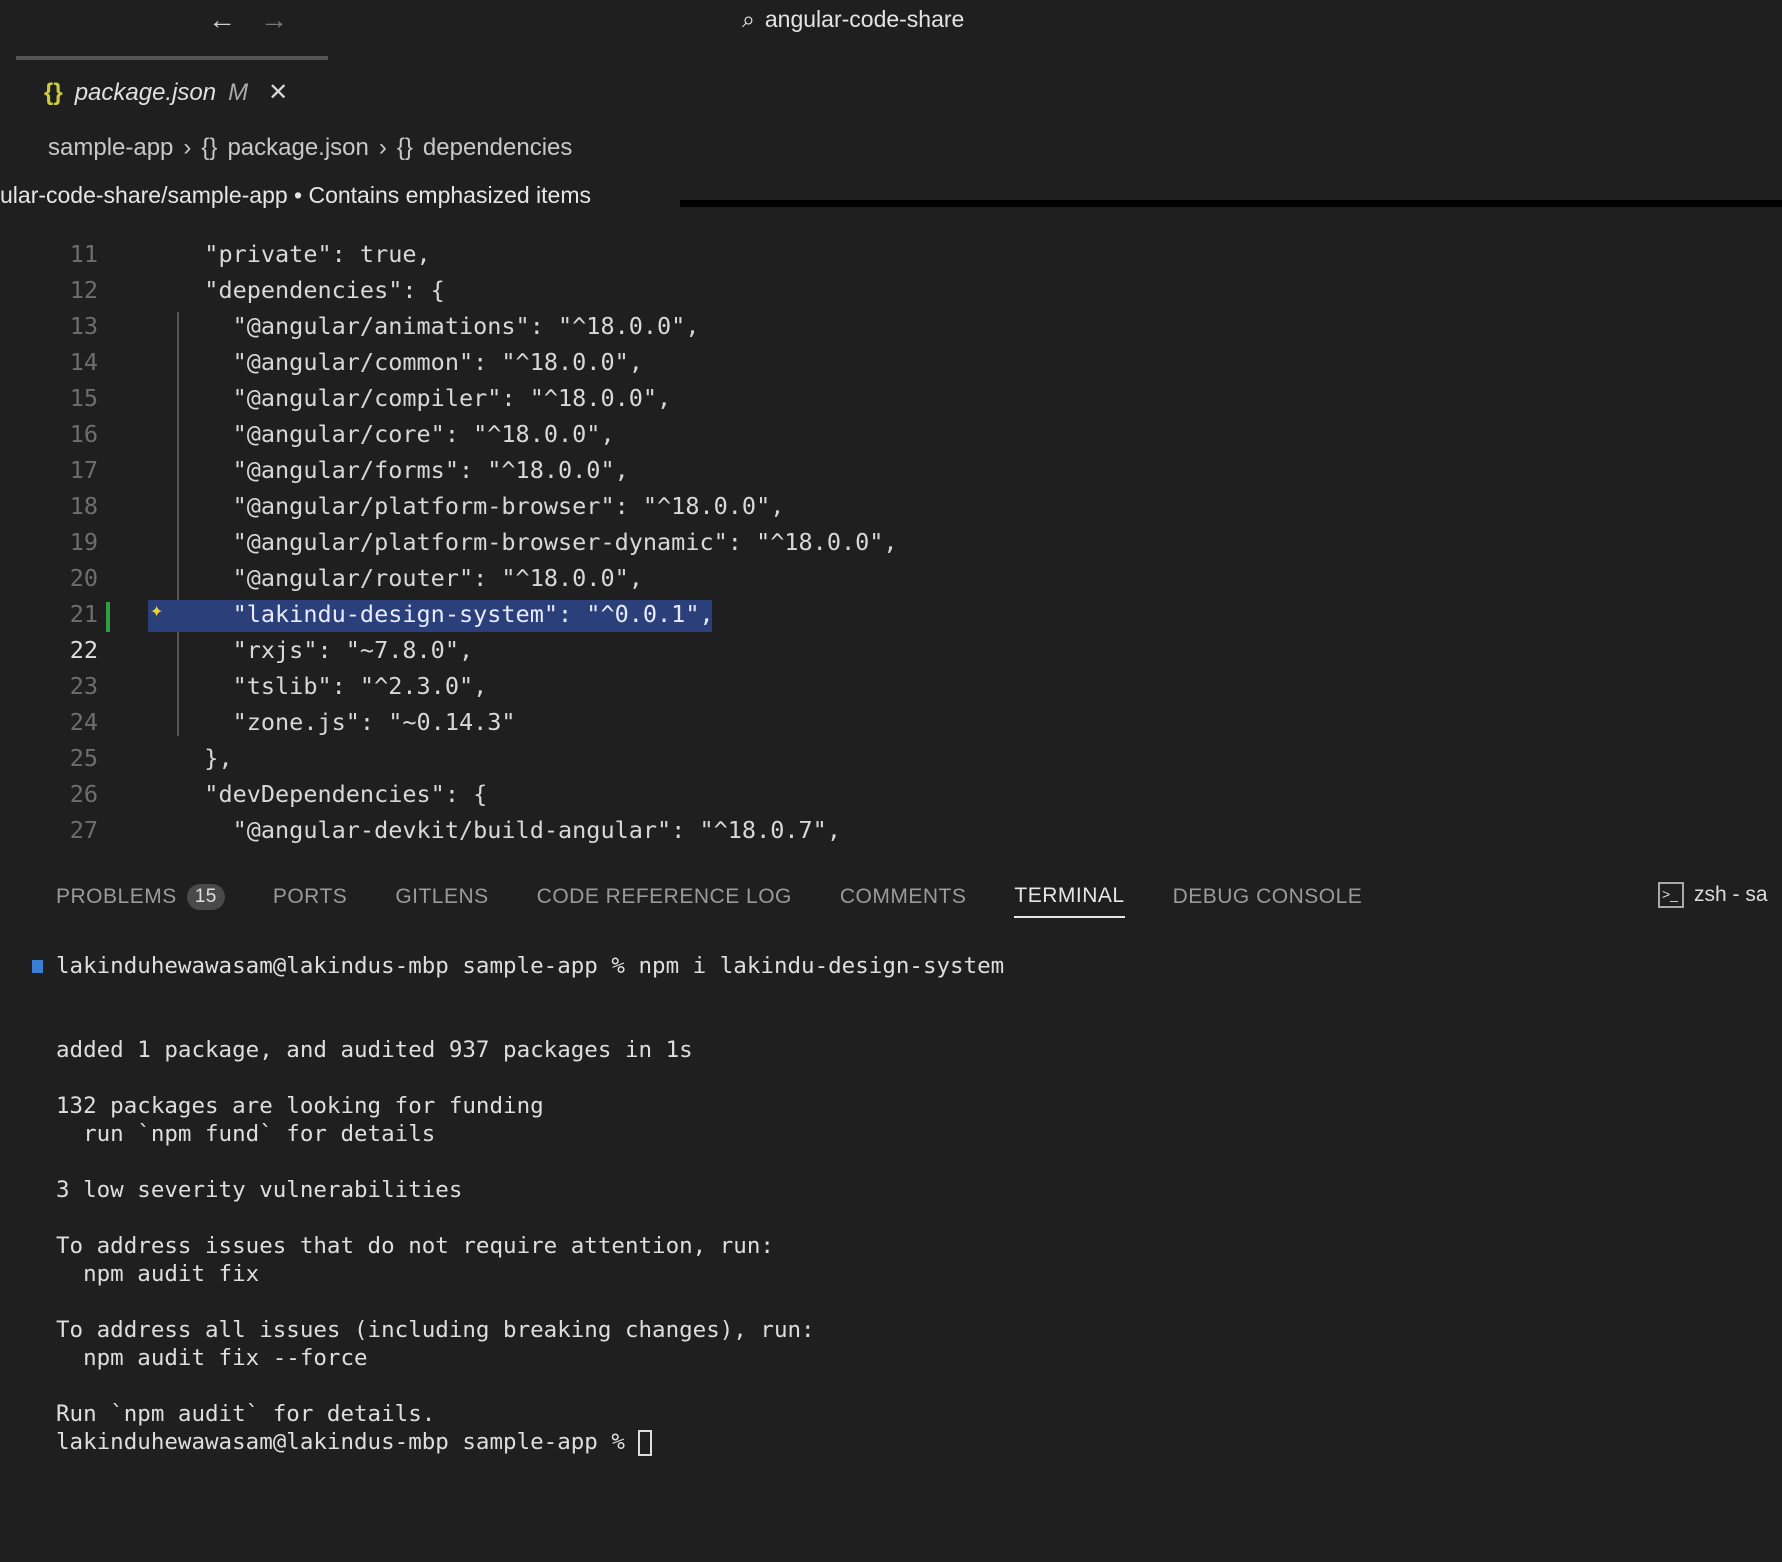 Image resolution: width=1782 pixels, height=1562 pixels. Describe the element at coordinates (891, 290) in the screenshot. I see `code-line: 12 "dependencies": {` at that location.